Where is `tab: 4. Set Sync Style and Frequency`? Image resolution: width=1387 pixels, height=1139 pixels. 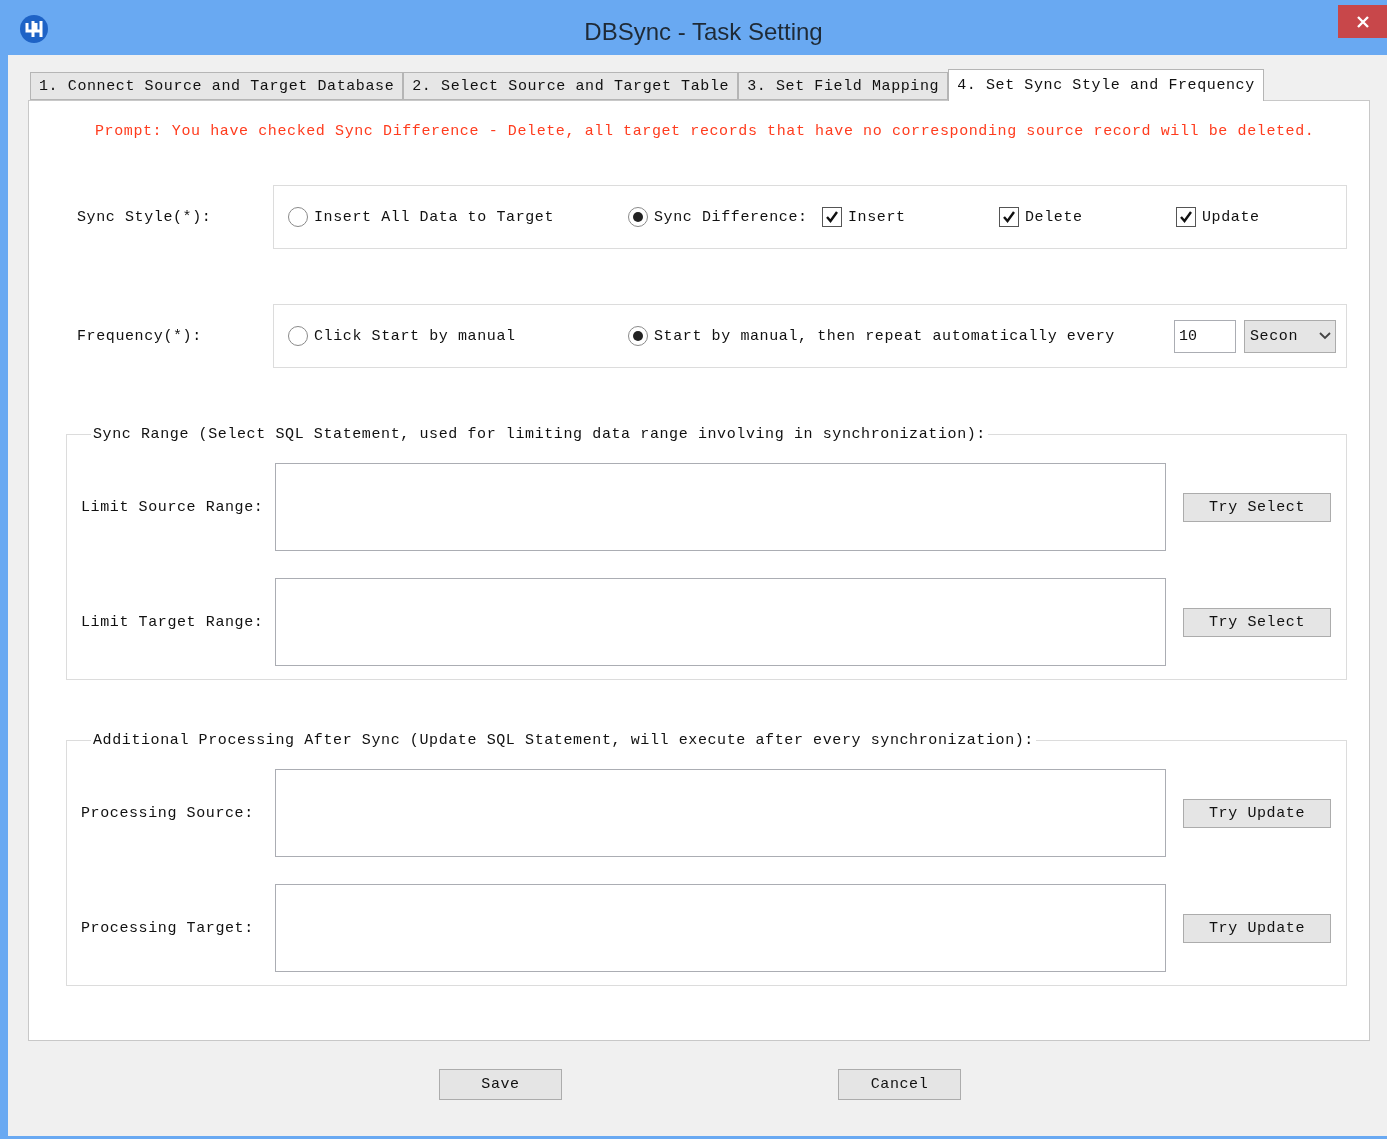
tab: 4. Set Sync Style and Frequency is located at coordinates (1106, 85).